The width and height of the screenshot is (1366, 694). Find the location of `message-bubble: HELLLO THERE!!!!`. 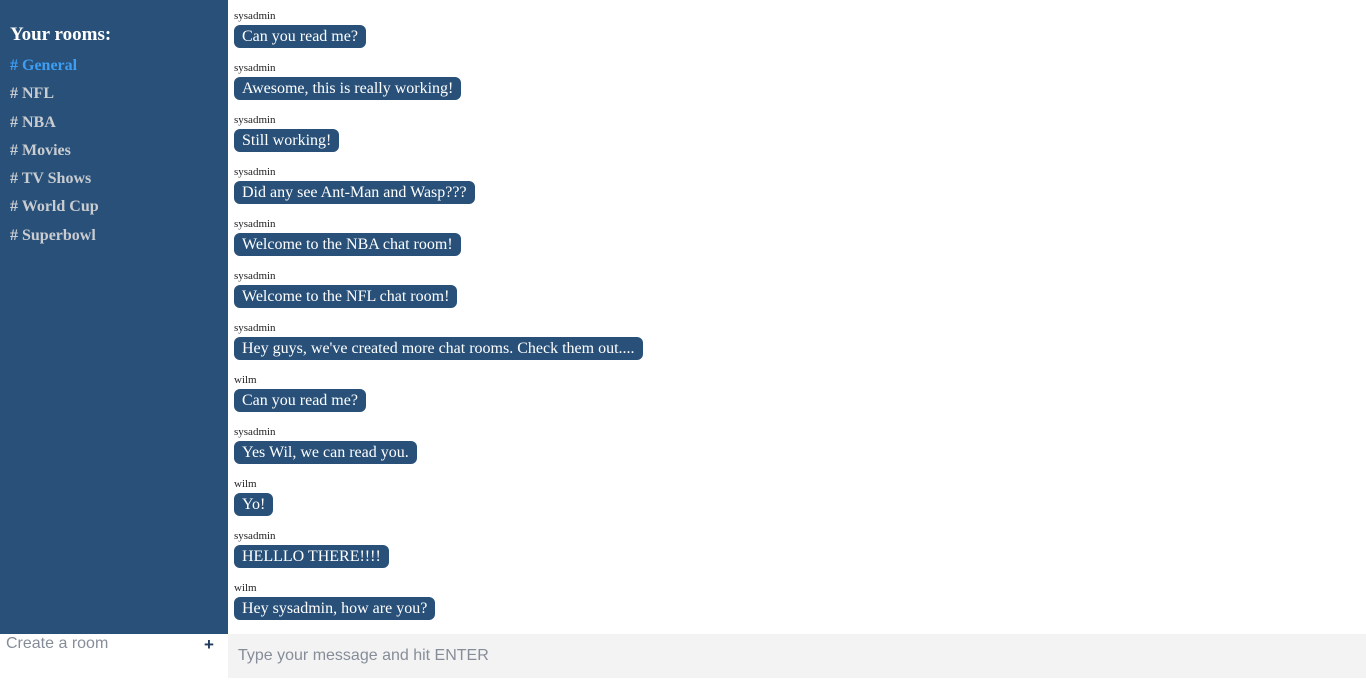

message-bubble: HELLLO THERE!!!! is located at coordinates (311, 556).